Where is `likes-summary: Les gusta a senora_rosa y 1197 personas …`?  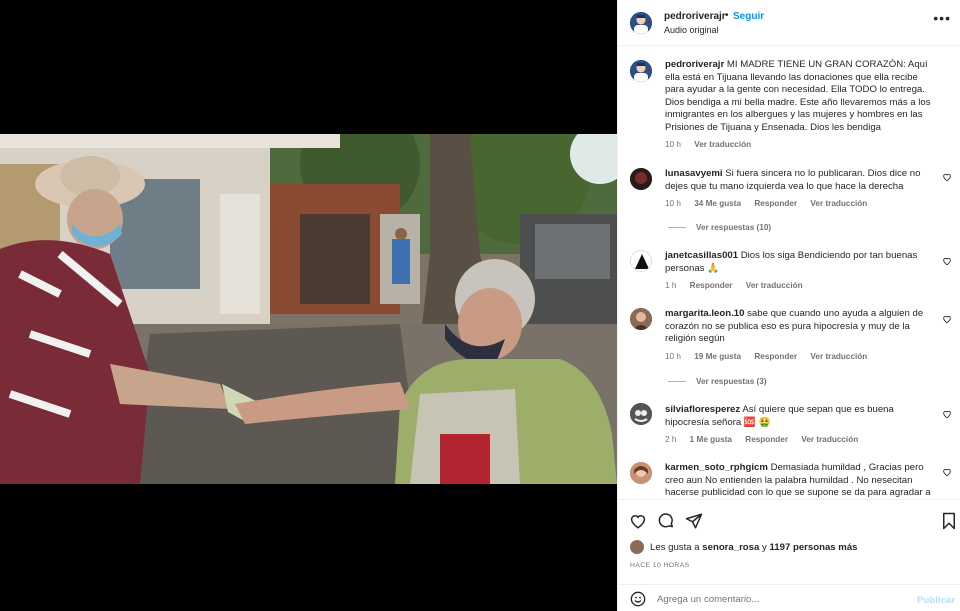
likes-summary: Les gusta a senora_rosa y 1197 personas … is located at coordinates (744, 547).